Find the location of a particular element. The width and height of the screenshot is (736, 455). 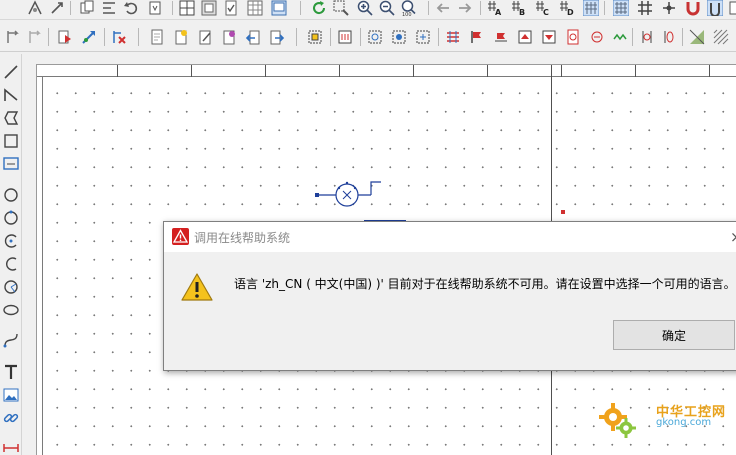

table-icon is located at coordinates (255, 8).